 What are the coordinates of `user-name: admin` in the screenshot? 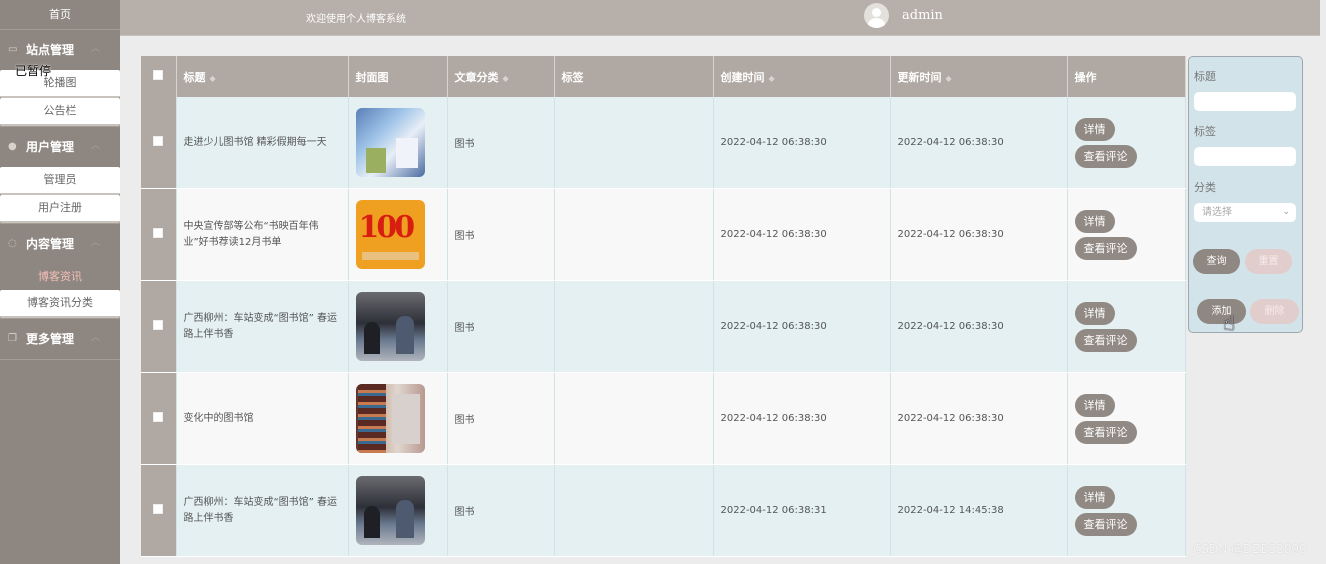 It's located at (922, 15).